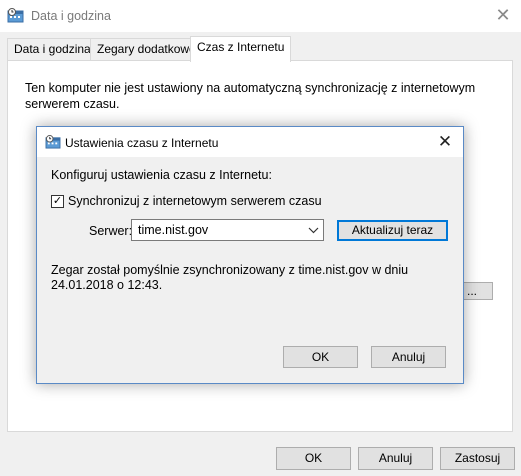  What do you see at coordinates (173, 230) in the screenshot?
I see `server-value: time.nist.gov` at bounding box center [173, 230].